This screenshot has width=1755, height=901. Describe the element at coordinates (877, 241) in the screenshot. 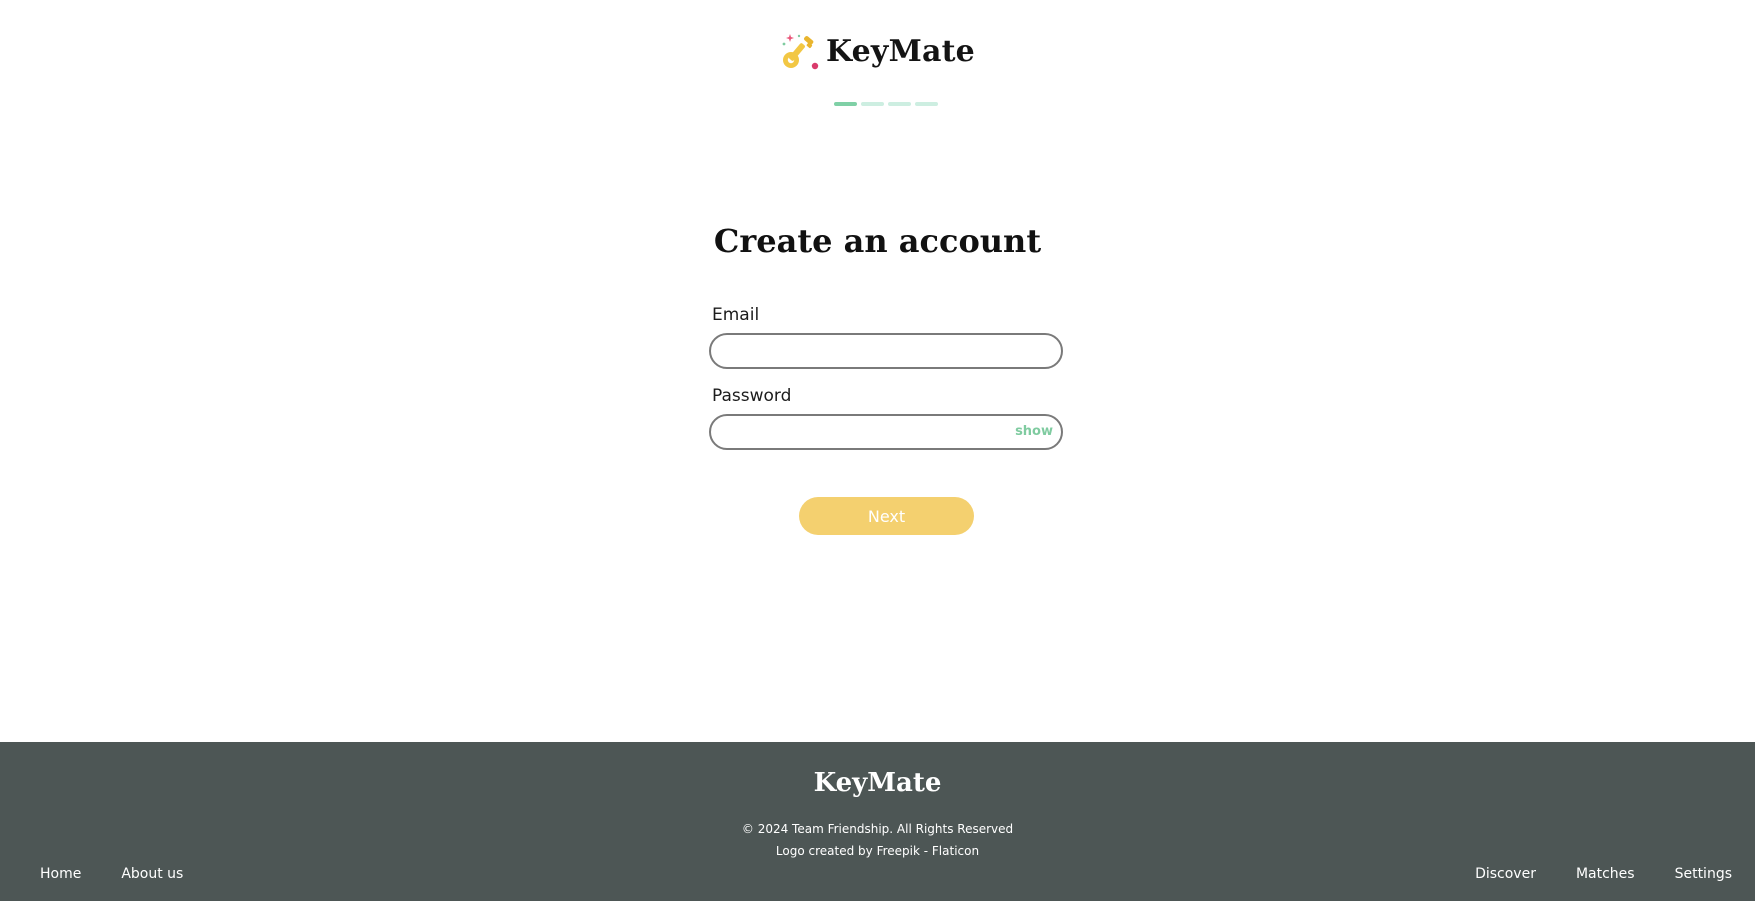

I see `page-title: Create an account` at that location.